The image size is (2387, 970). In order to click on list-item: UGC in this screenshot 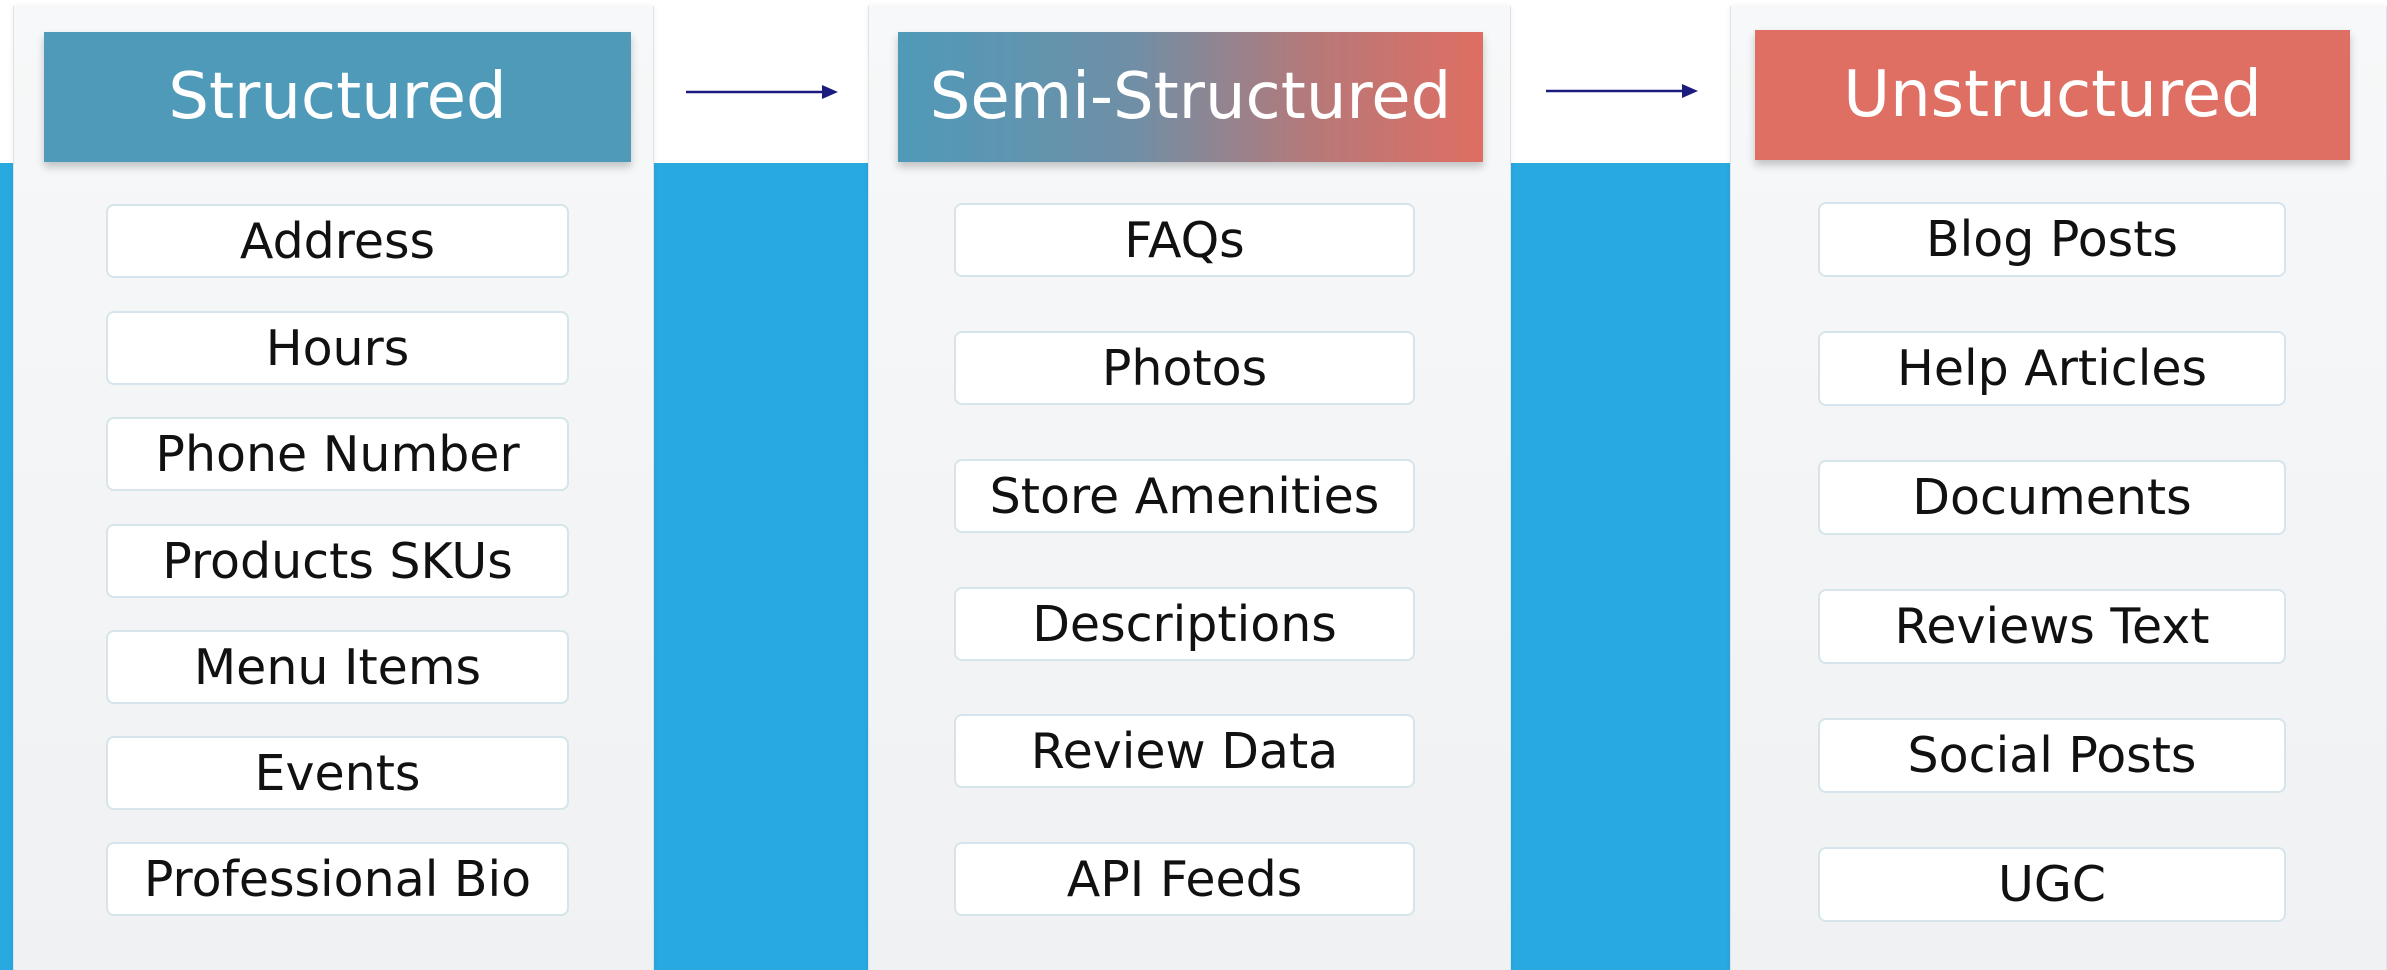, I will do `click(2052, 884)`.